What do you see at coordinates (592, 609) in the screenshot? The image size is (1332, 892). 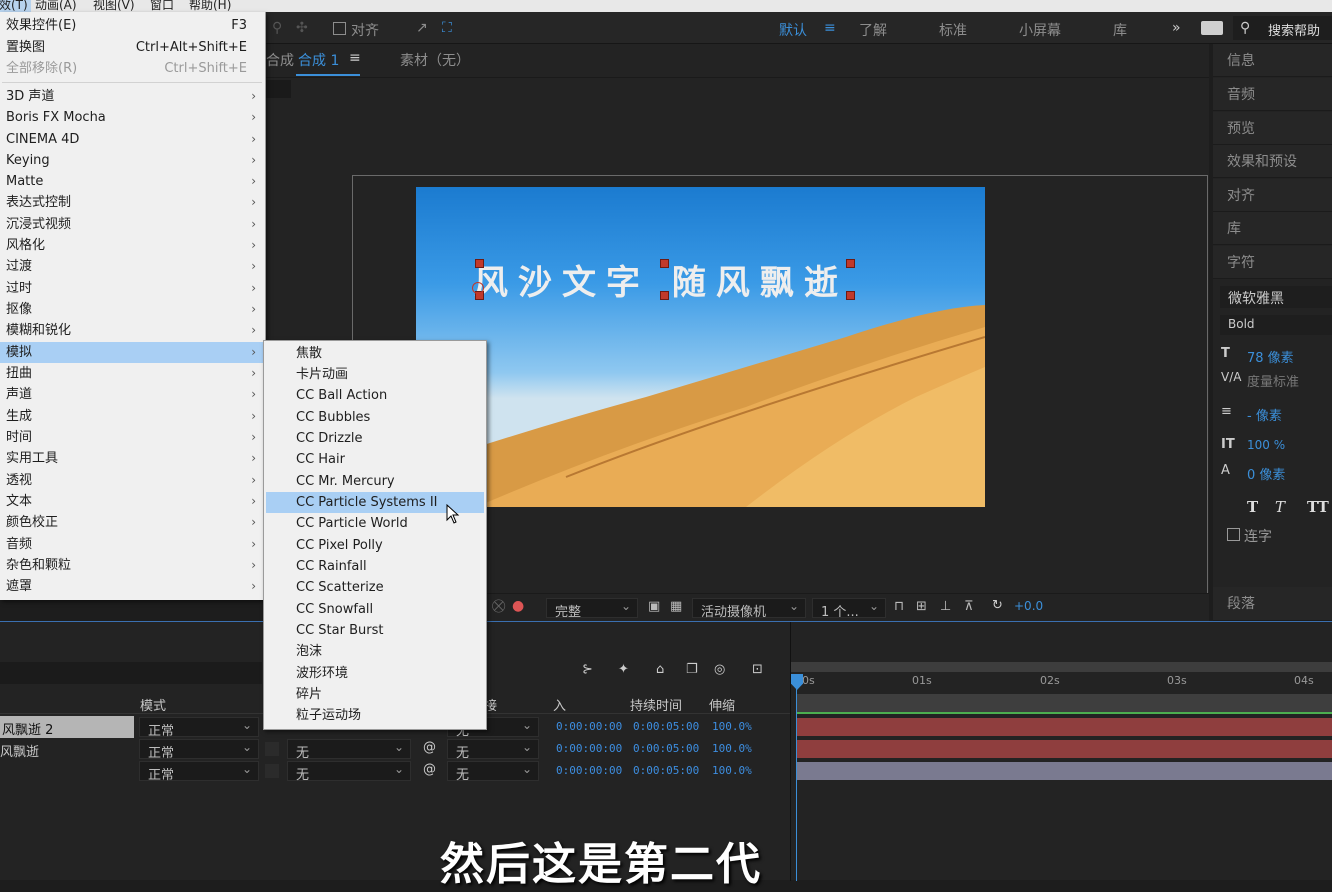 I see `resolution-dropdown: 完整 ⌄` at bounding box center [592, 609].